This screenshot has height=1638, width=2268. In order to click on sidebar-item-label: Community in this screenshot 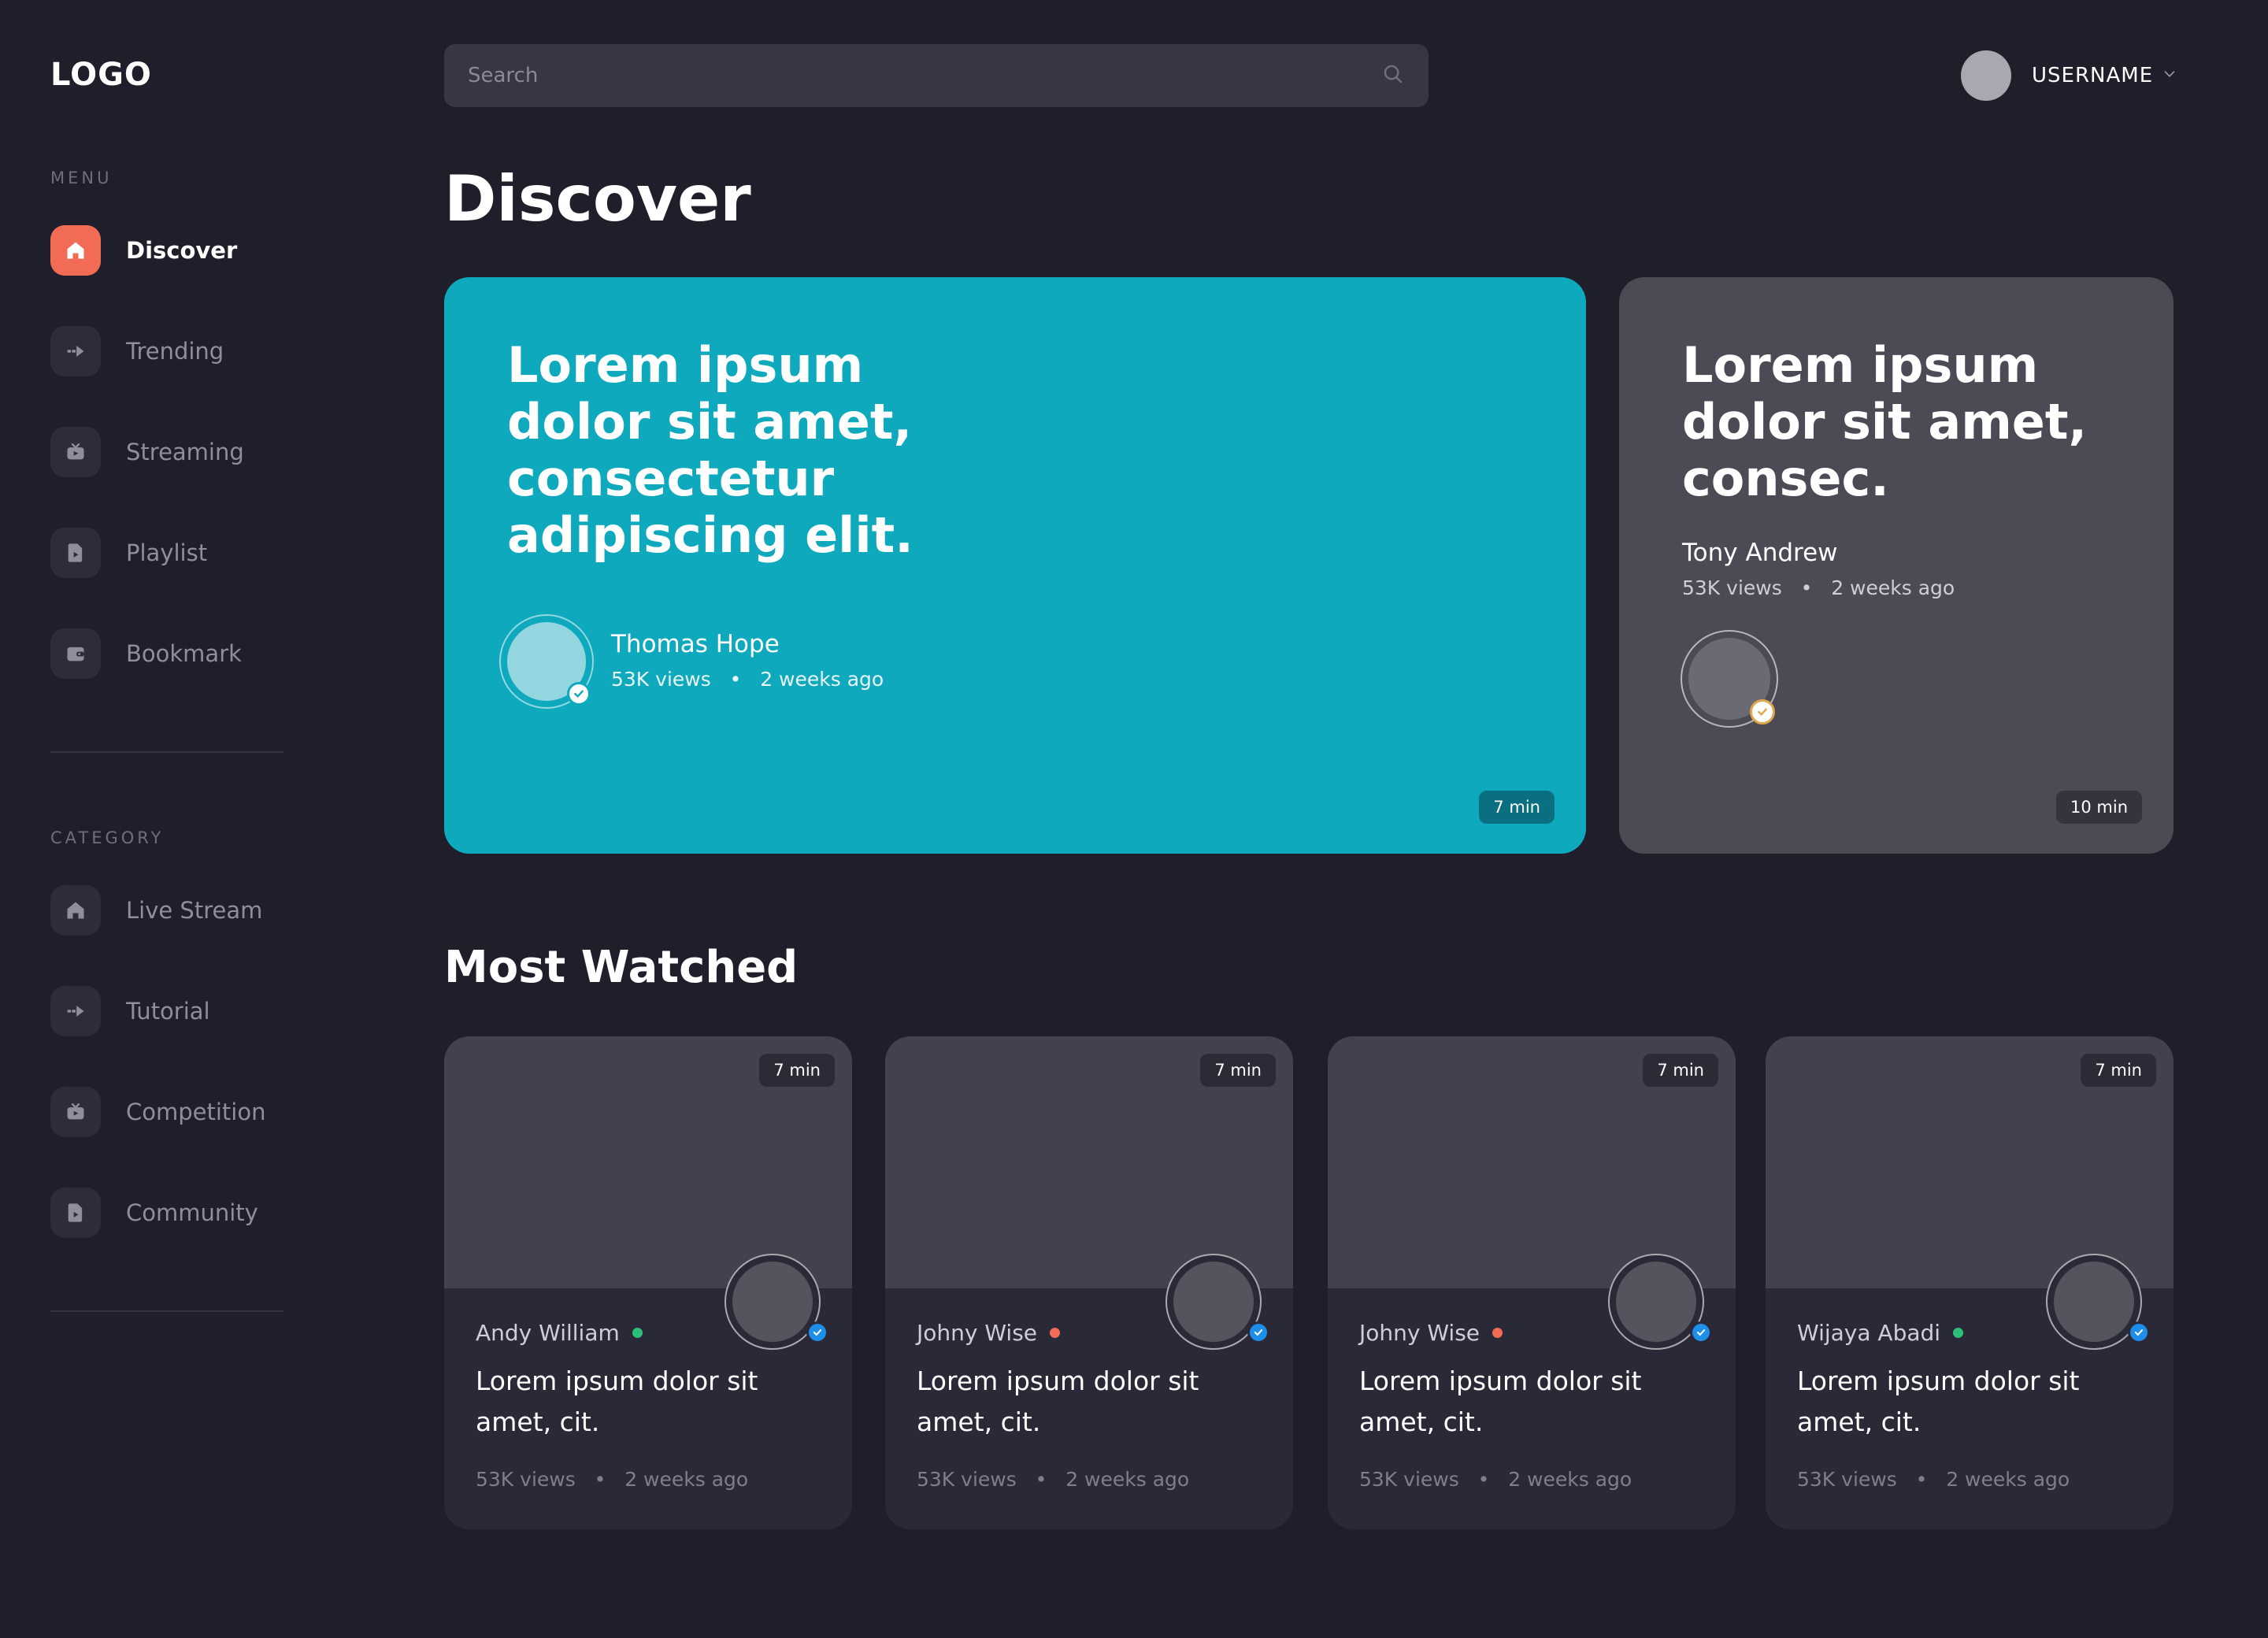, I will do `click(192, 1212)`.